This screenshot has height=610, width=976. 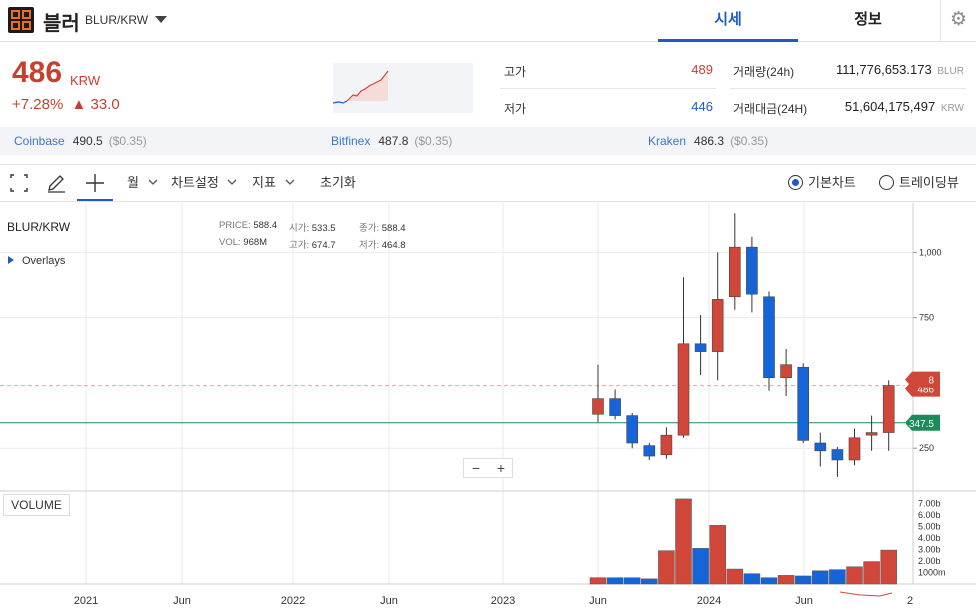 What do you see at coordinates (204, 183) in the screenshot?
I see `chart-settings-dropdown: 차트설정` at bounding box center [204, 183].